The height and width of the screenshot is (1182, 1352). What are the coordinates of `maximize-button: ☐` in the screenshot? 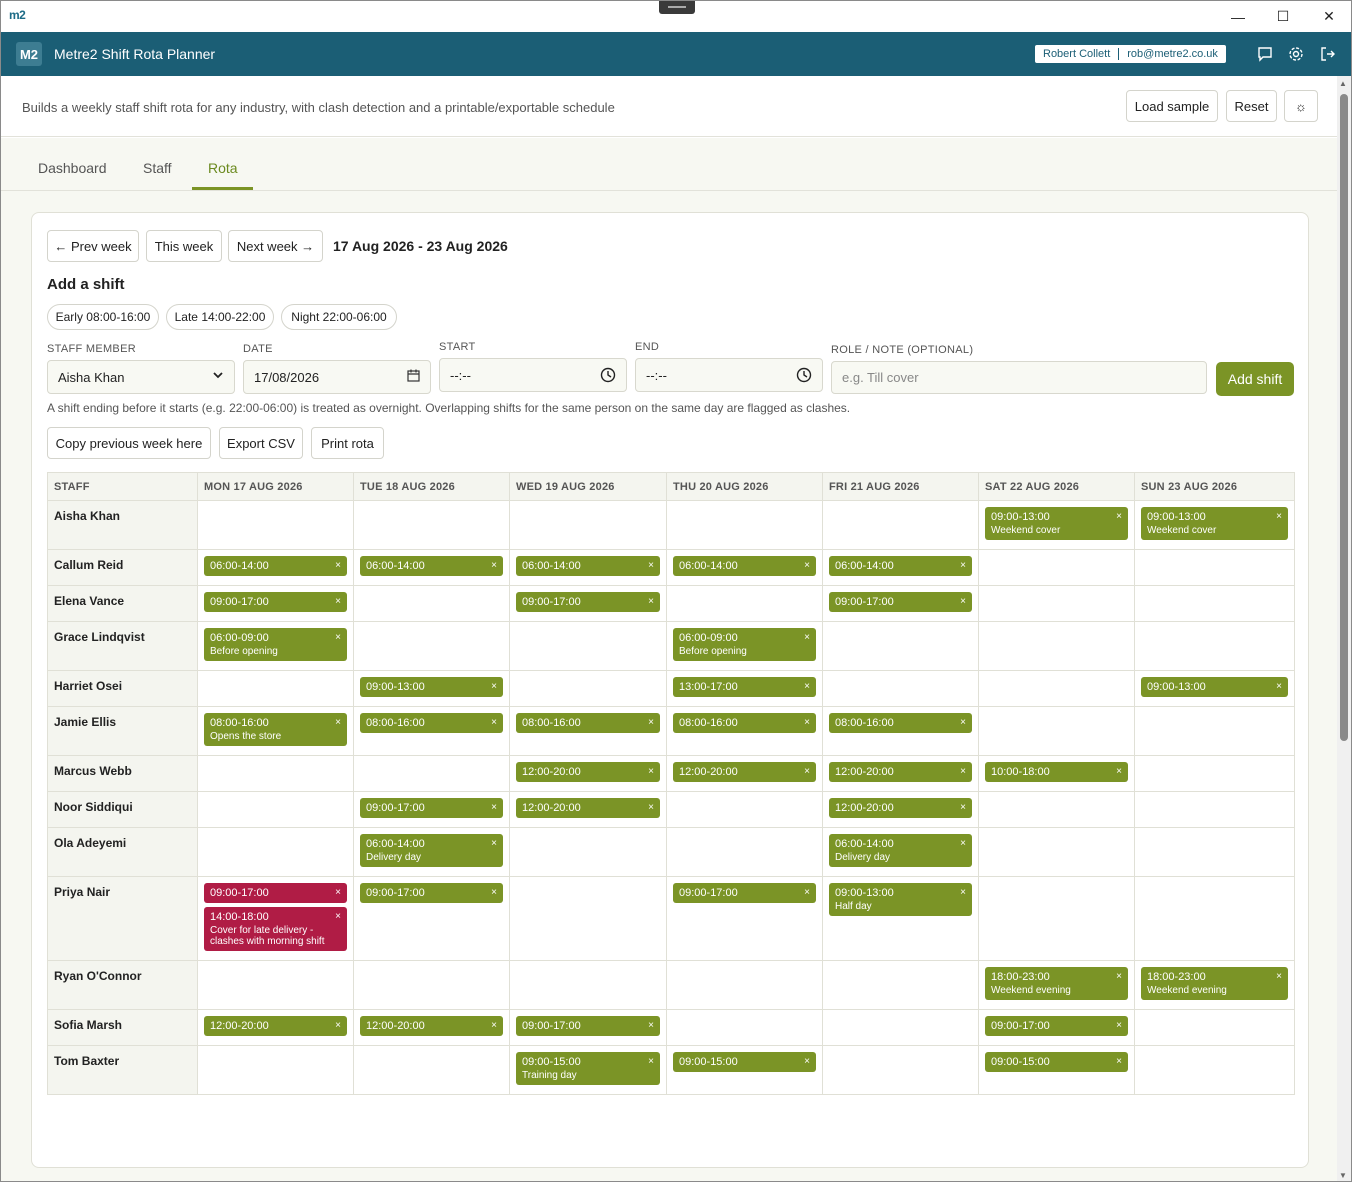 It's located at (1283, 16).